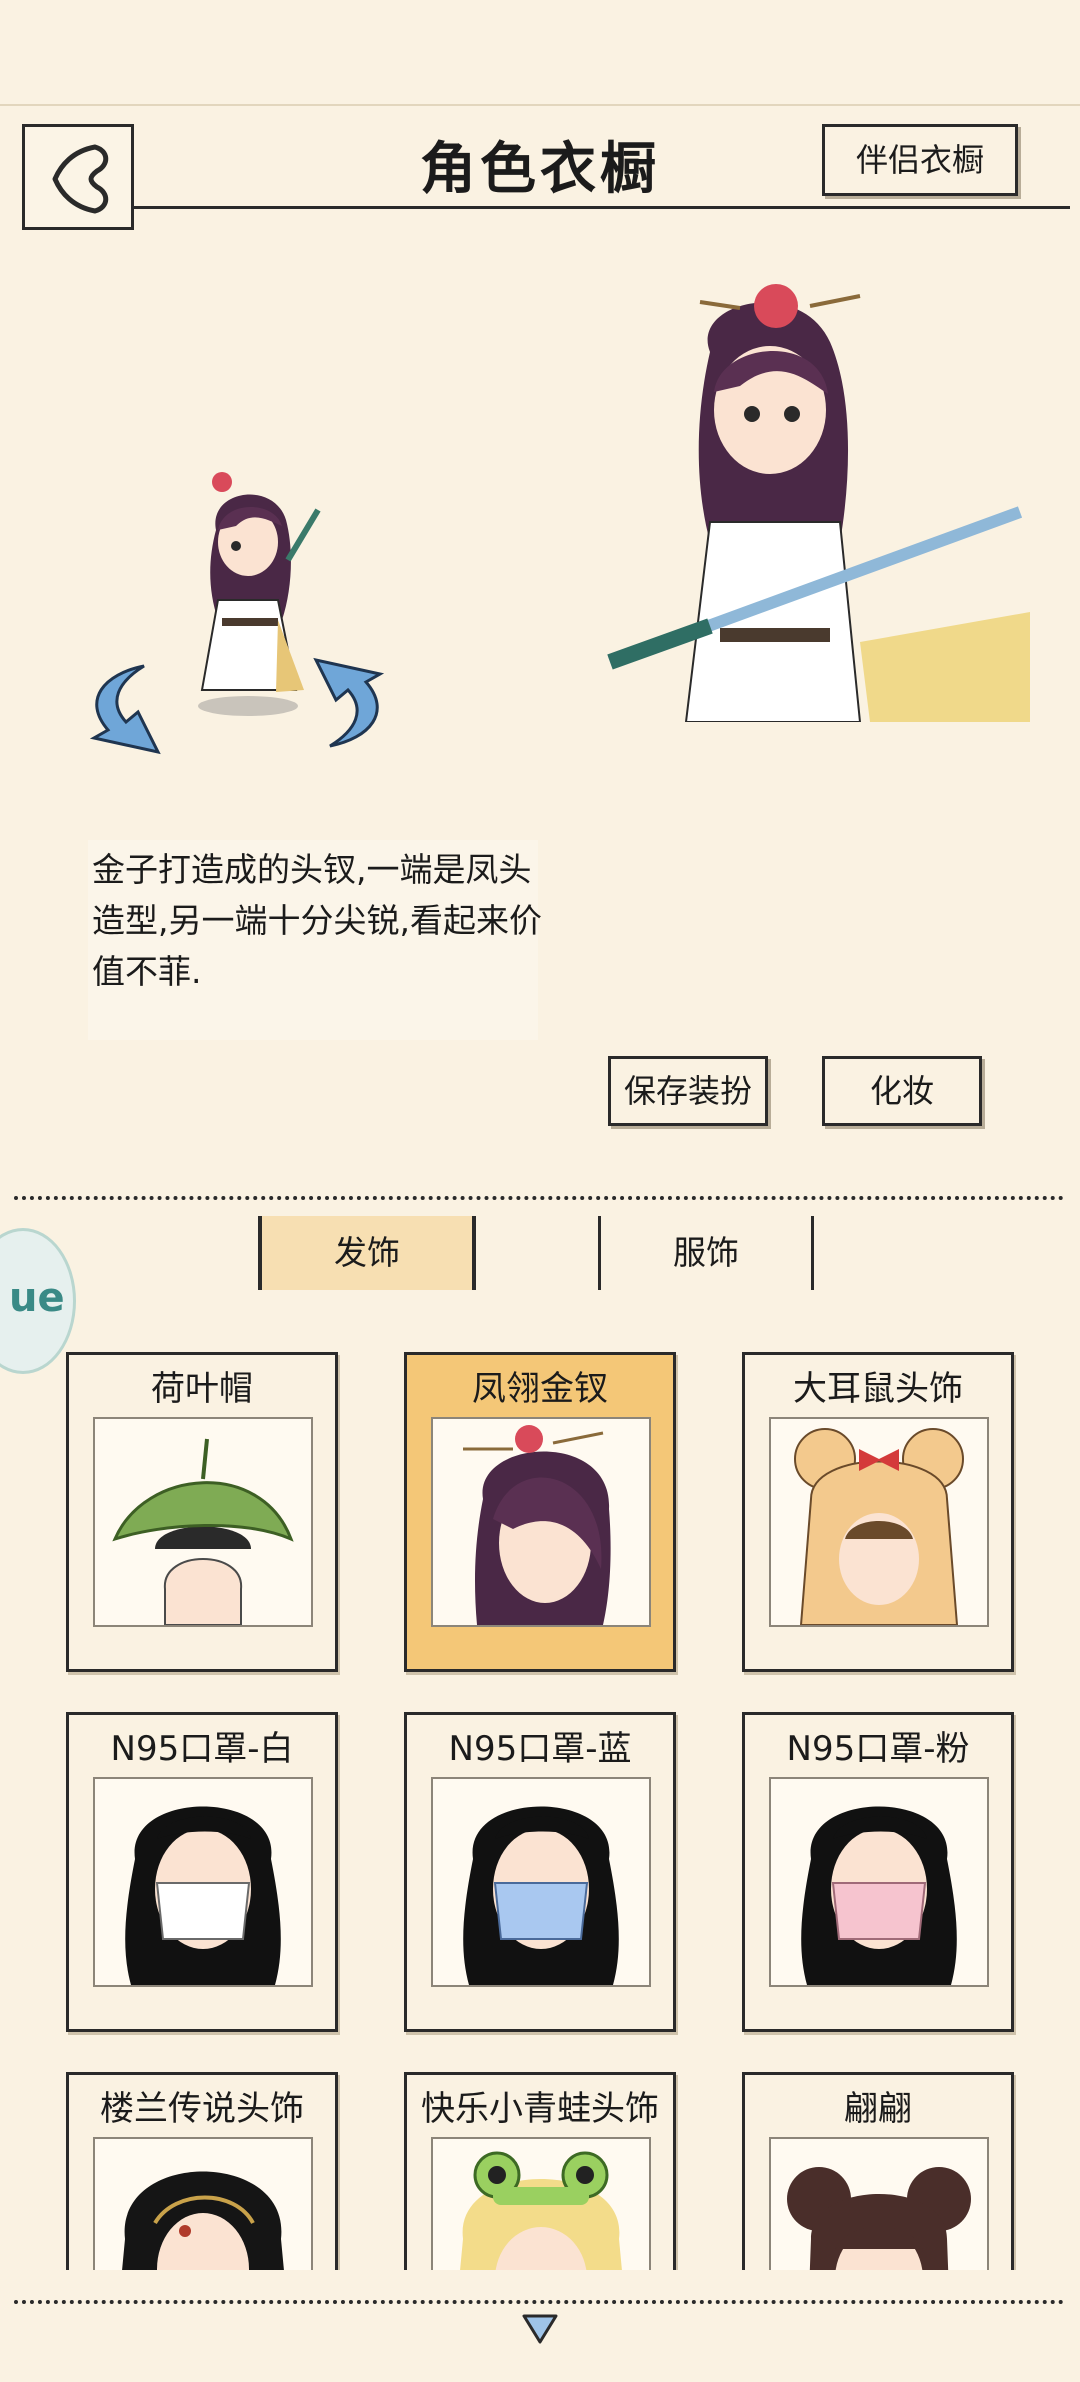  What do you see at coordinates (203, 2203) in the screenshot?
I see `loulan-headwear-icon` at bounding box center [203, 2203].